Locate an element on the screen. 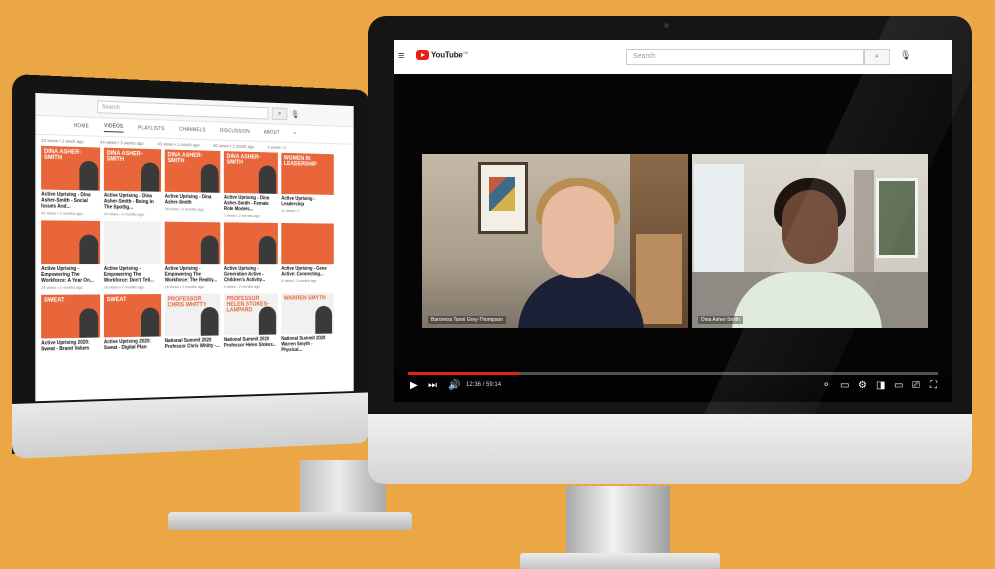  next-icon: ⏭ is located at coordinates (432, 386).